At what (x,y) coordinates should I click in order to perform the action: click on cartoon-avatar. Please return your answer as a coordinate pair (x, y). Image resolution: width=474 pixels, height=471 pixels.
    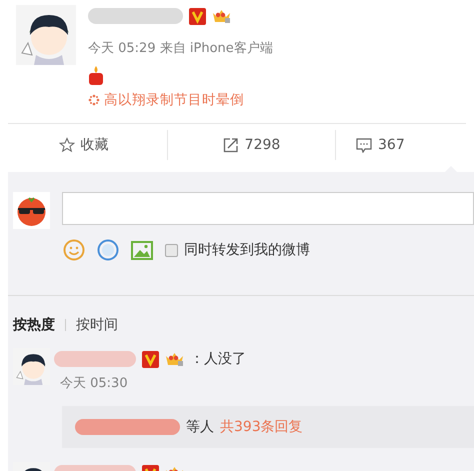
    Looking at the image, I should click on (46, 35).